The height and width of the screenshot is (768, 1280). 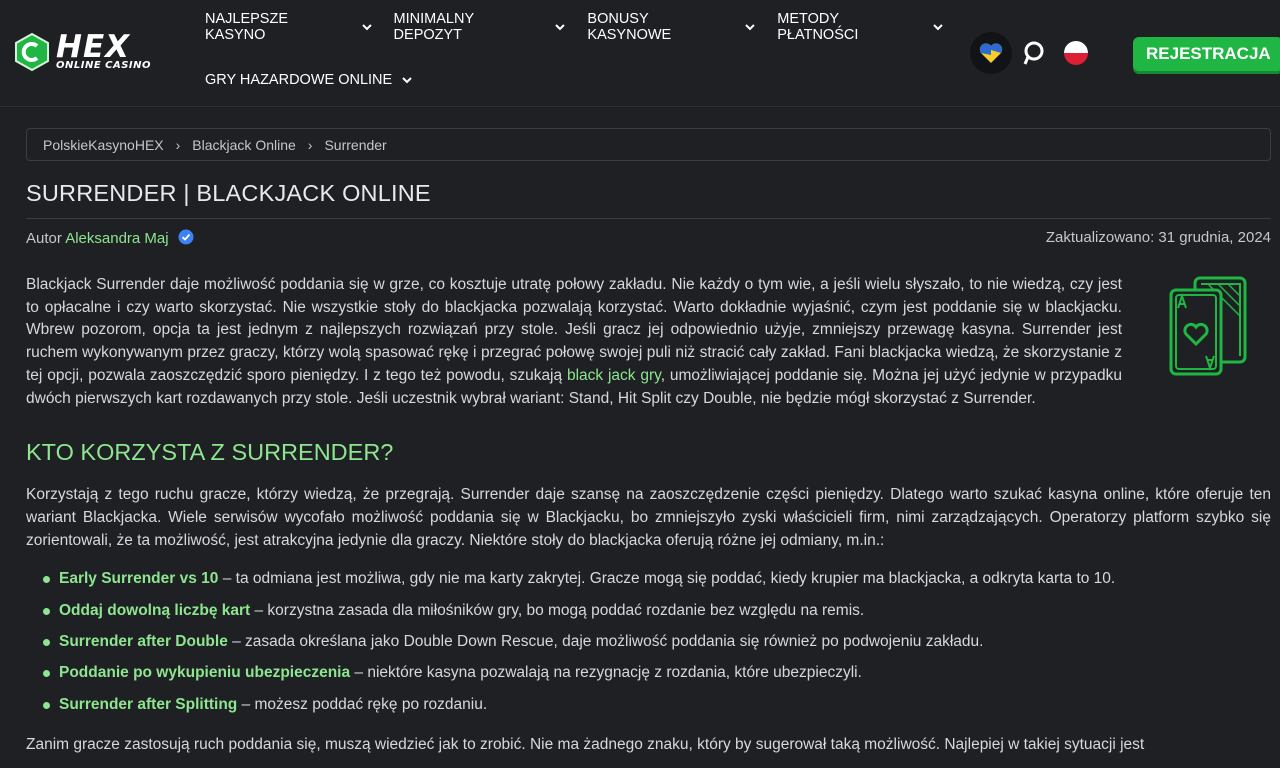 I want to click on search-icon, so click(x=1034, y=53).